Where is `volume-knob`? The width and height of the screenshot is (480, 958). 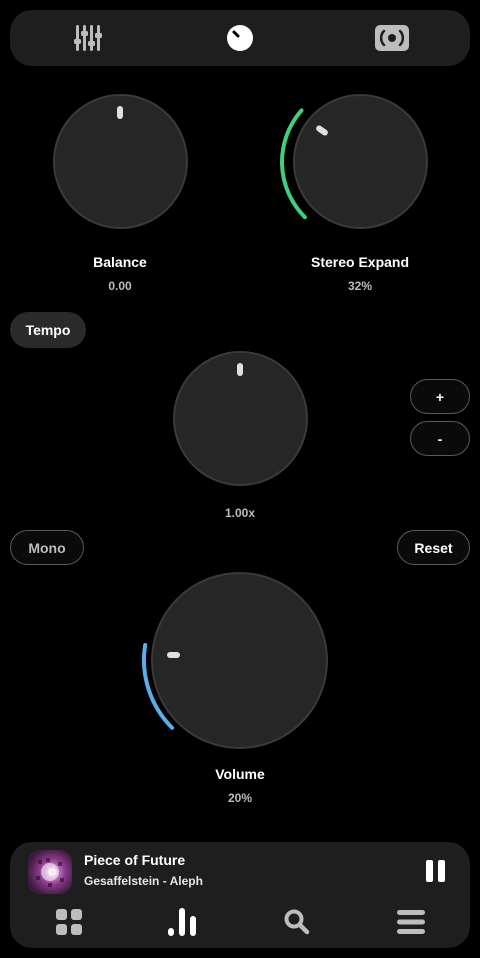 volume-knob is located at coordinates (239, 660).